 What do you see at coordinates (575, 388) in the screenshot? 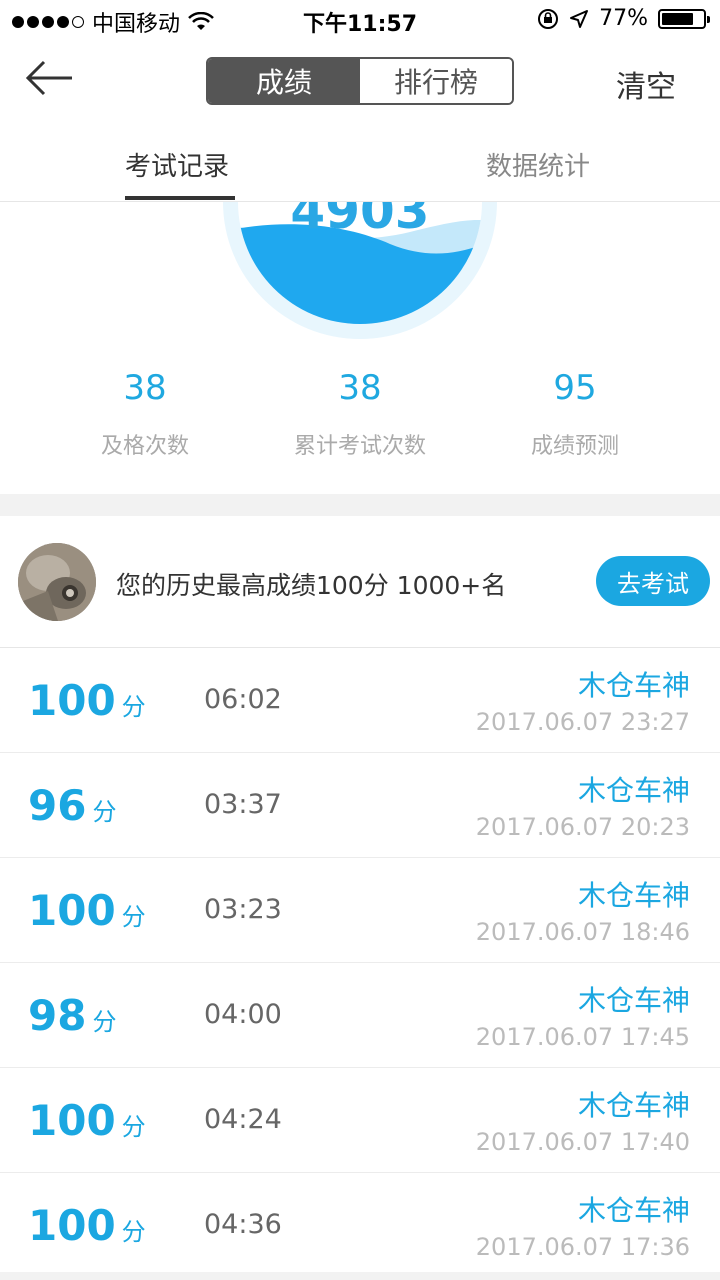
I see `score-prediction-value: 95` at bounding box center [575, 388].